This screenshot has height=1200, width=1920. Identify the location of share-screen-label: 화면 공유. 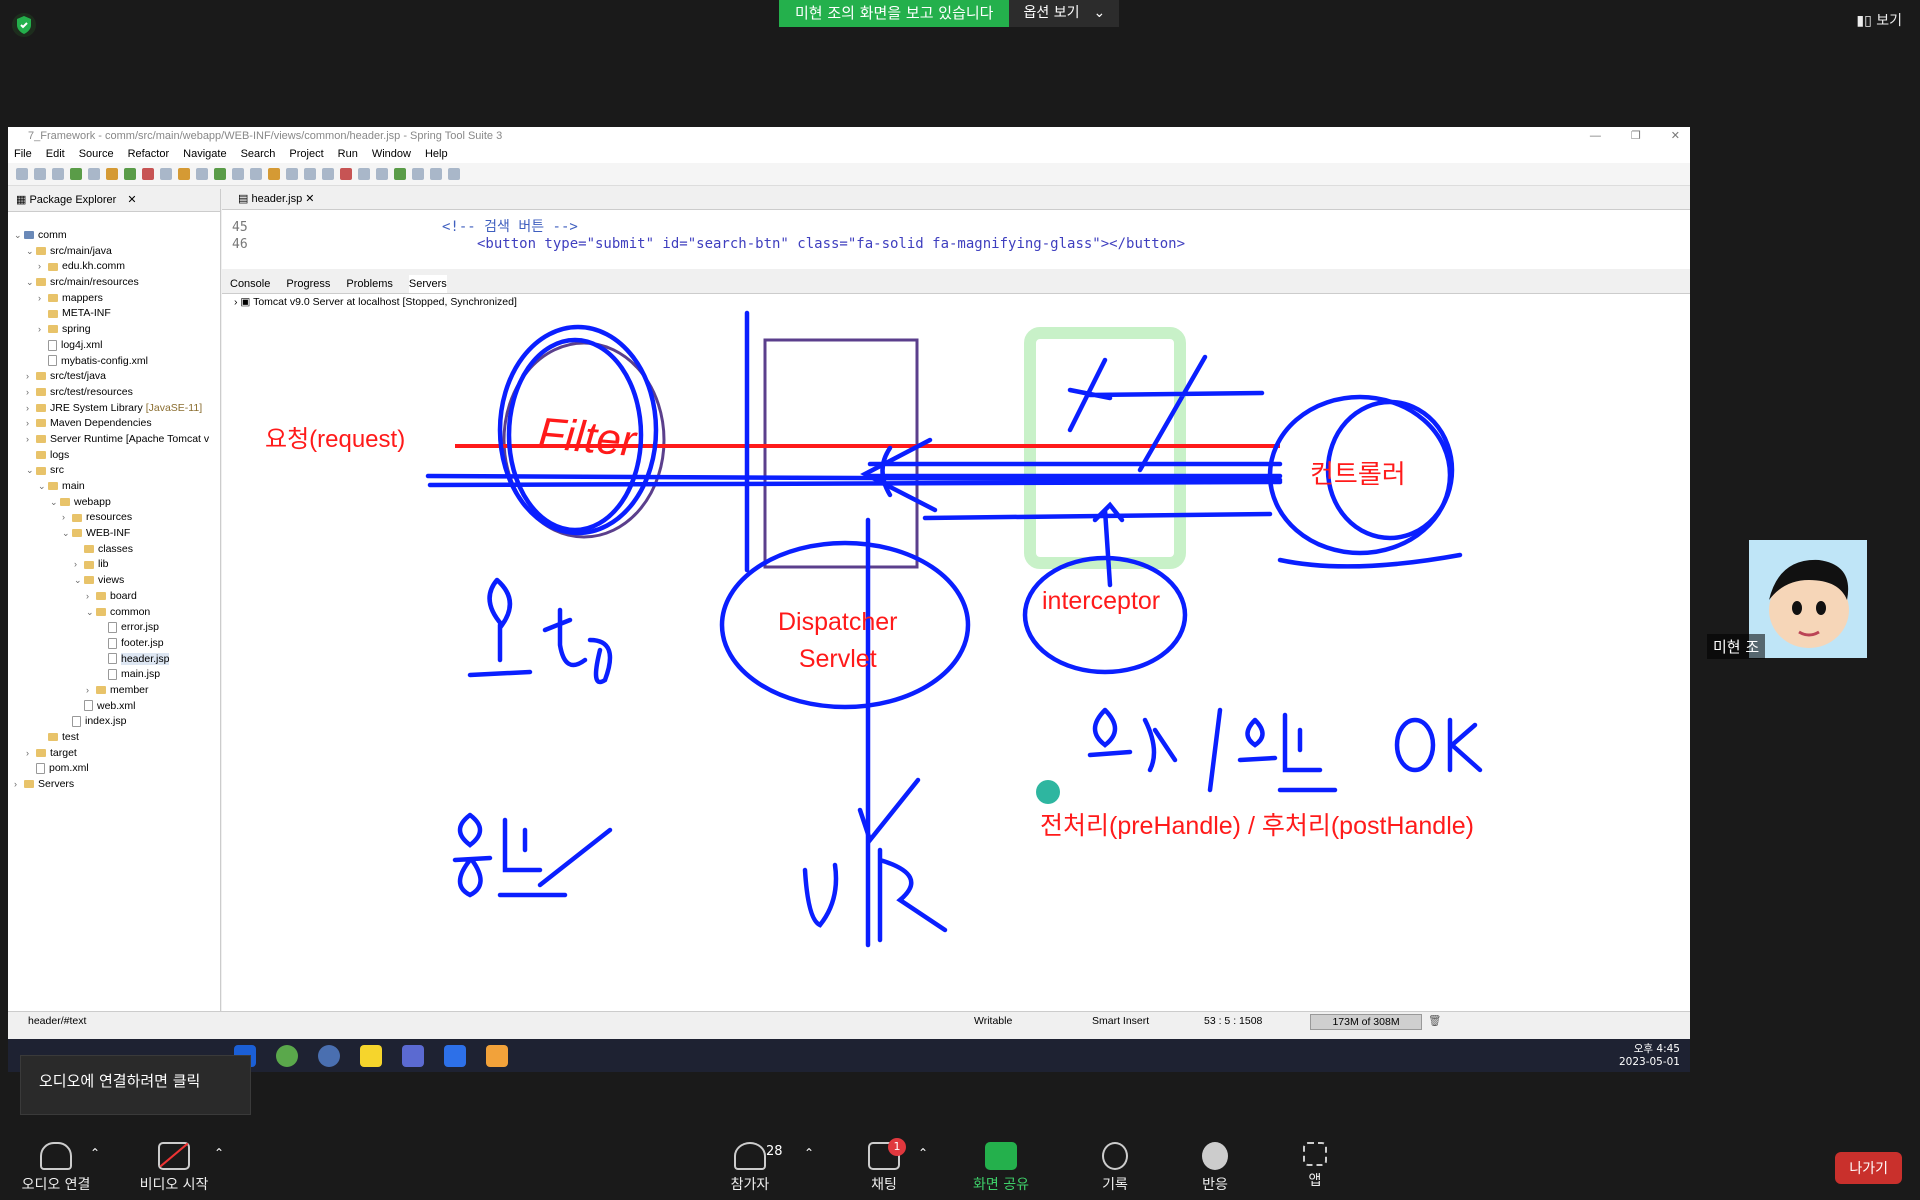
(1001, 1185).